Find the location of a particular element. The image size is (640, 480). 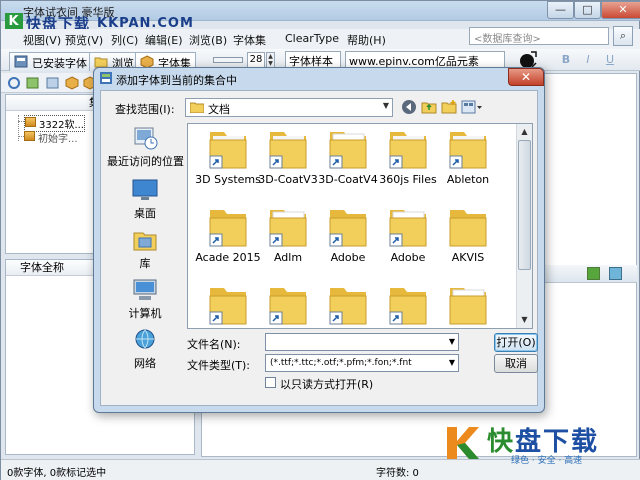

place-recent-label: 最近访问的位置 is located at coordinates (145, 161).